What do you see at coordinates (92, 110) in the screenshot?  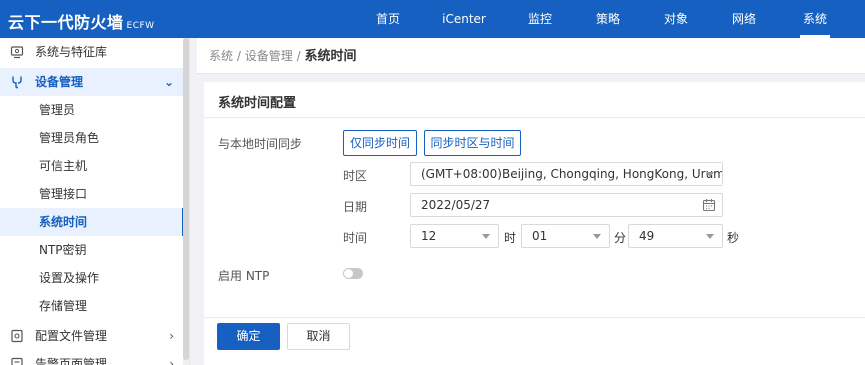 I see `sidebar-item-admin: 管理员` at bounding box center [92, 110].